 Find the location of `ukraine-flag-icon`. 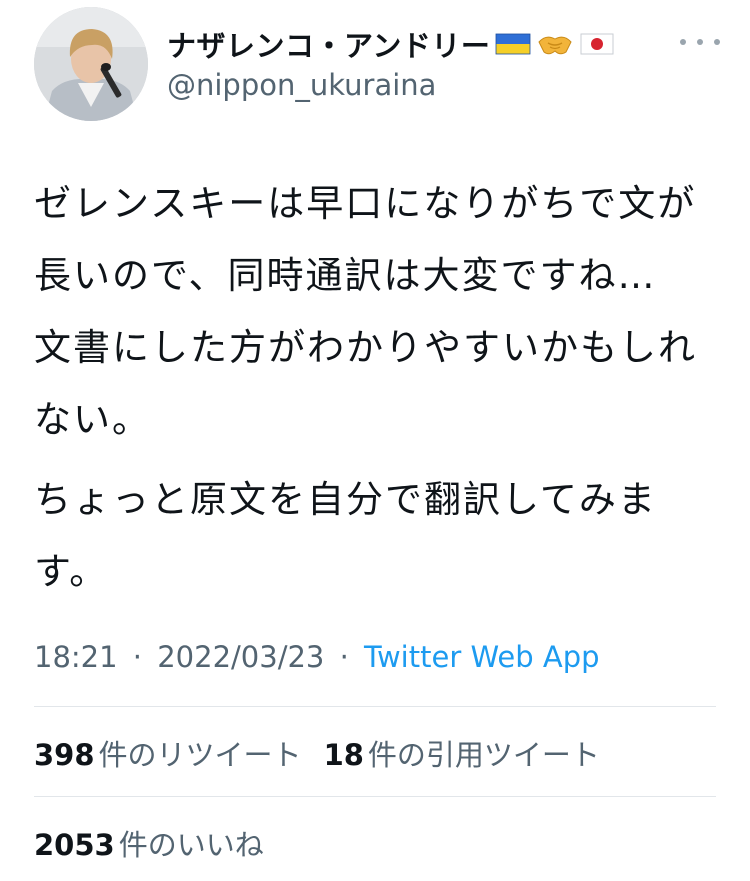

ukraine-flag-icon is located at coordinates (513, 44).